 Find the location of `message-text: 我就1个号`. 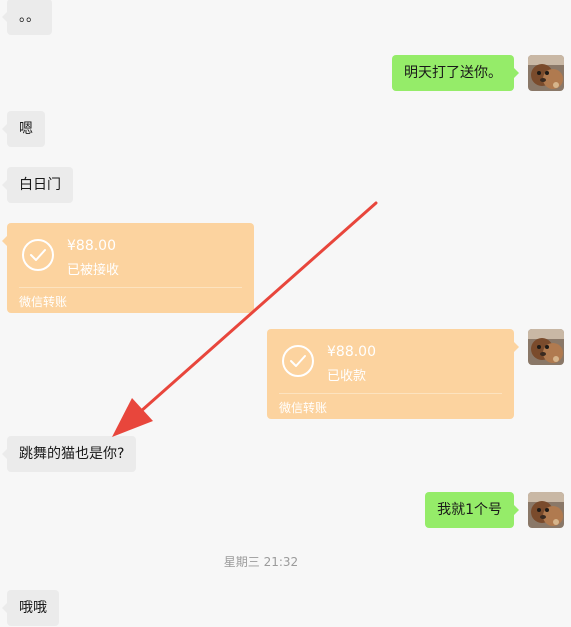

message-text: 我就1个号 is located at coordinates (469, 510).